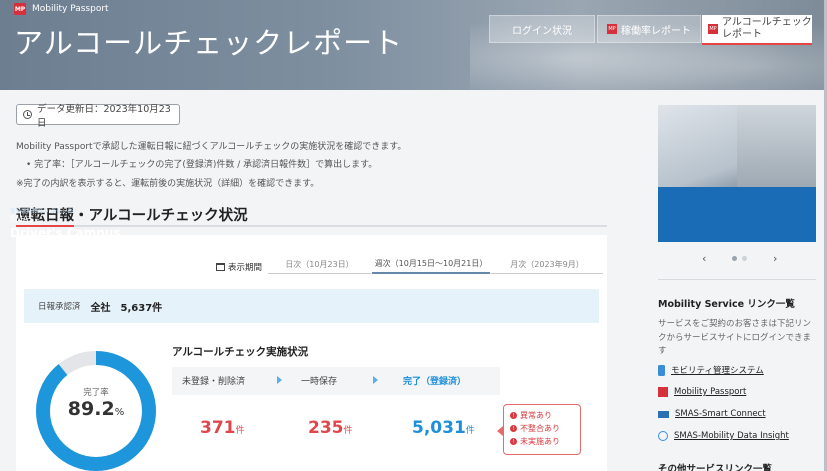 The image size is (827, 471). I want to click on rate-unit: %, so click(119, 412).